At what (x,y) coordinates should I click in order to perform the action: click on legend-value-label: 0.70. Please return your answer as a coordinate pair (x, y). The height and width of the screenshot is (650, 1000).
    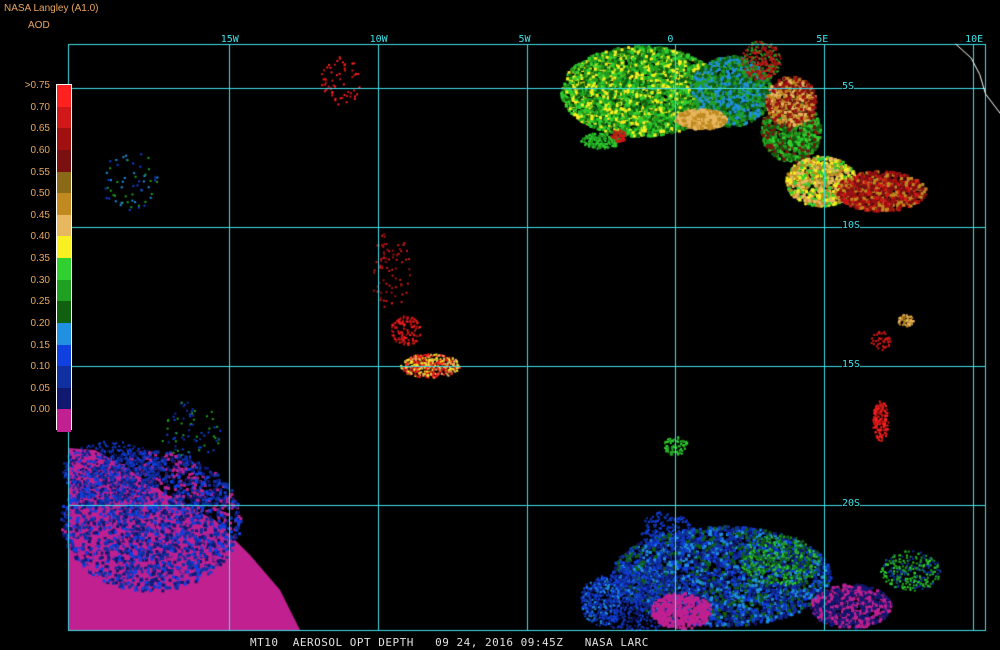
    Looking at the image, I should click on (40, 107).